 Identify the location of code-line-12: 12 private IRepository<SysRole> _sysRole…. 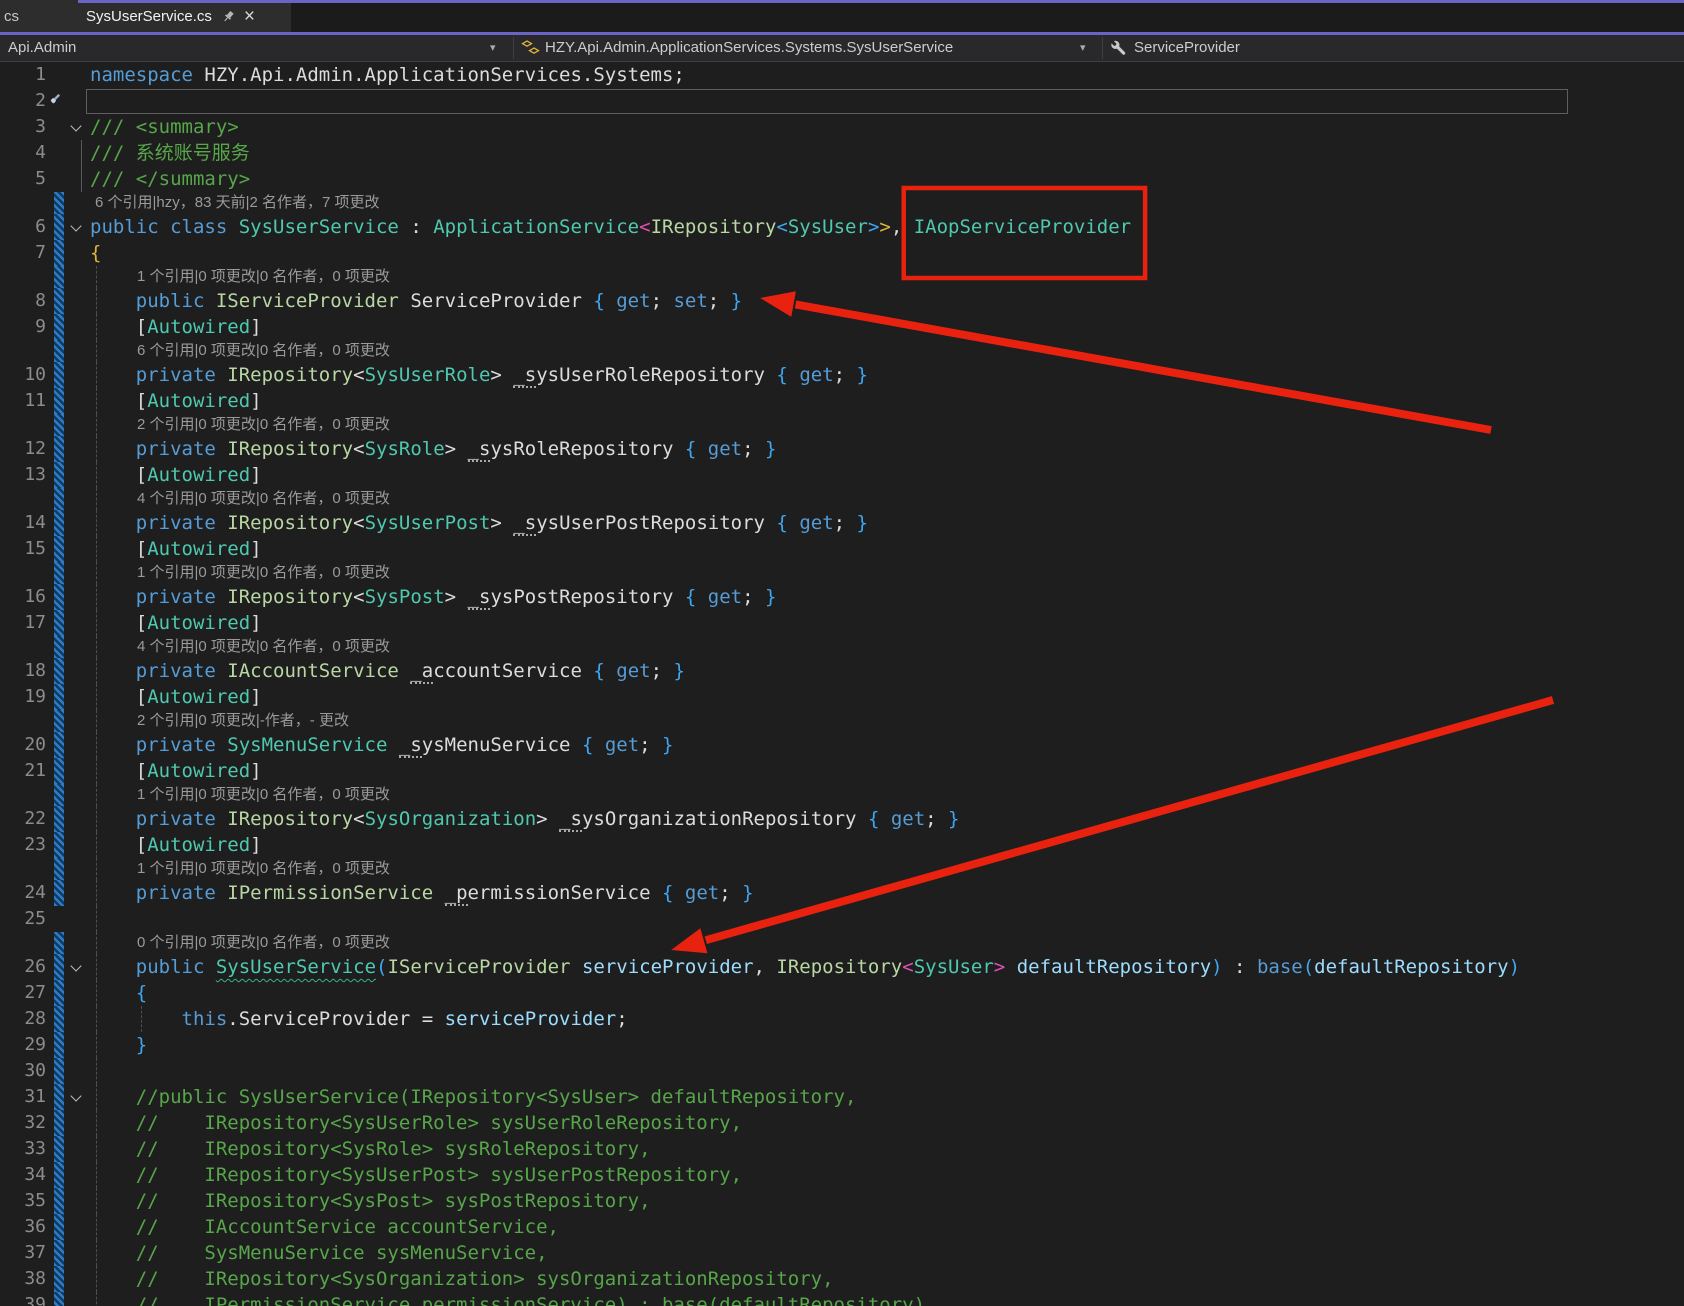
(842, 449).